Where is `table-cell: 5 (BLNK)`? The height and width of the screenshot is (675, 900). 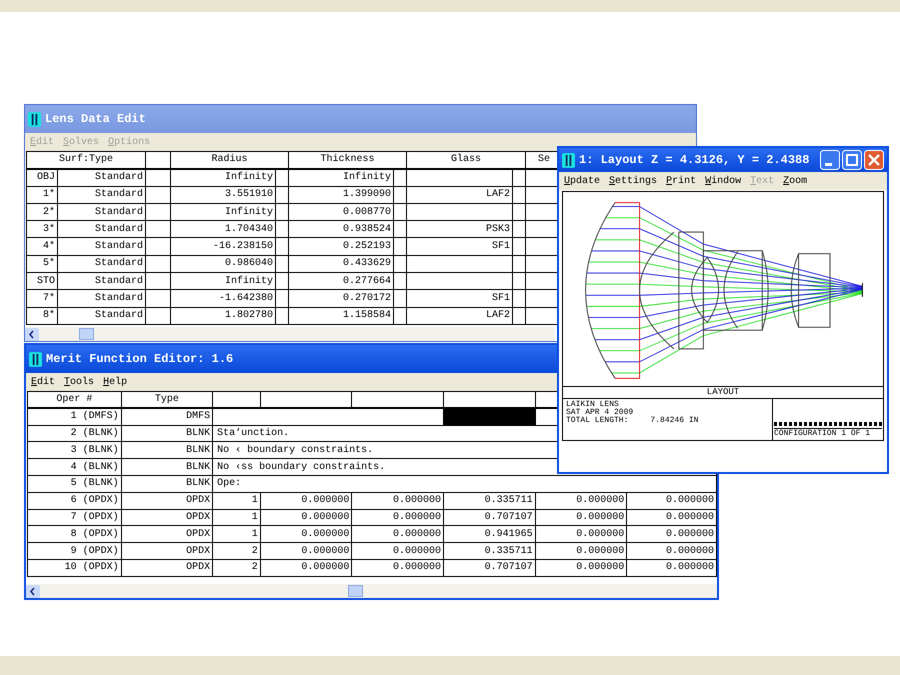 table-cell: 5 (BLNK) is located at coordinates (75, 483).